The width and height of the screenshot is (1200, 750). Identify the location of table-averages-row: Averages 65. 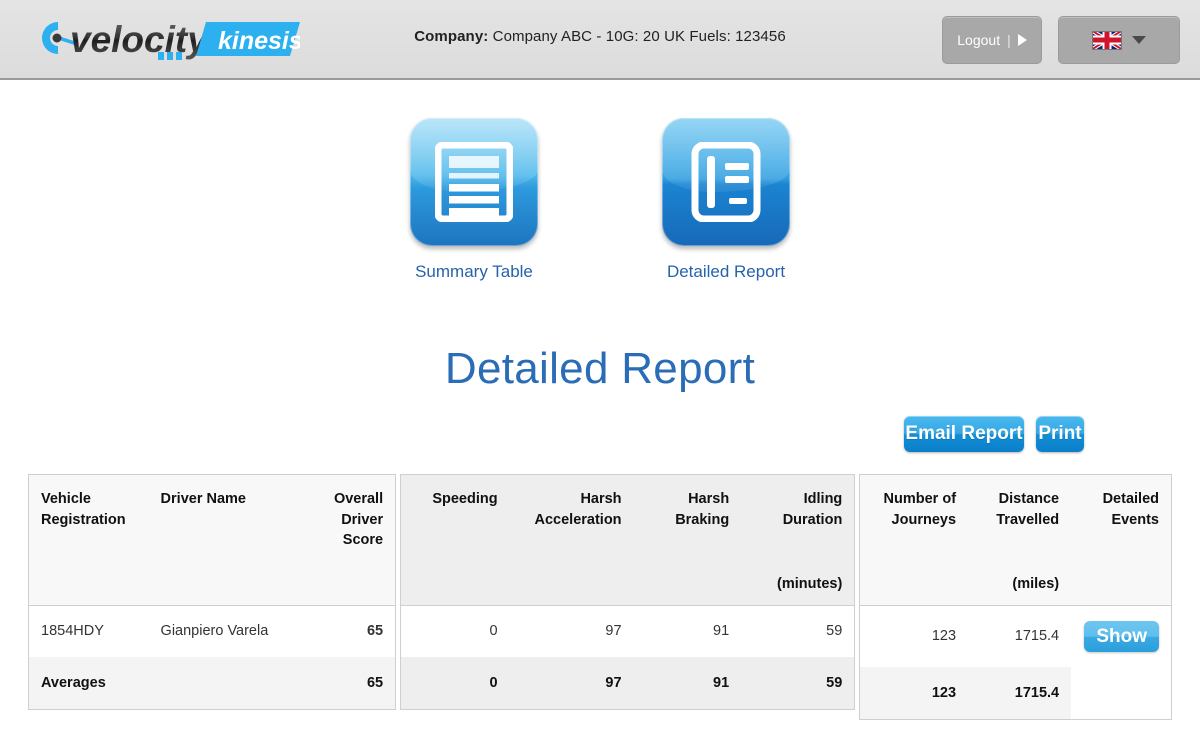
(212, 683).